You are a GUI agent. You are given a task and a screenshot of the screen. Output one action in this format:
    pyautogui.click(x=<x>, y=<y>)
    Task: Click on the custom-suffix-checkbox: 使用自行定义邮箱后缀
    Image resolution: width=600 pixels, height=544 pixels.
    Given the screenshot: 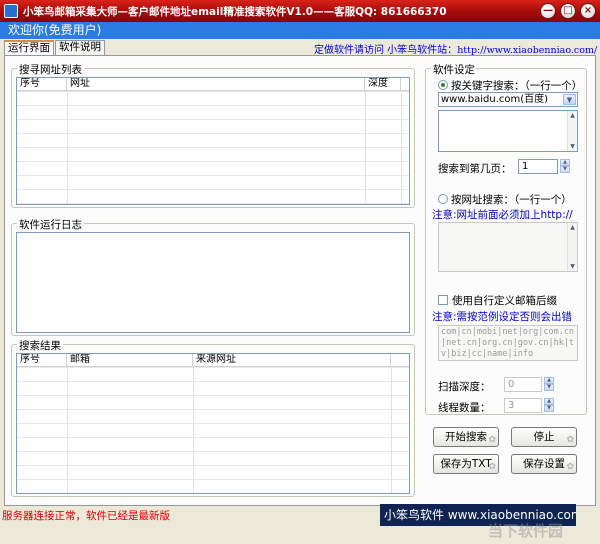 What is the action you would take?
    pyautogui.click(x=497, y=300)
    